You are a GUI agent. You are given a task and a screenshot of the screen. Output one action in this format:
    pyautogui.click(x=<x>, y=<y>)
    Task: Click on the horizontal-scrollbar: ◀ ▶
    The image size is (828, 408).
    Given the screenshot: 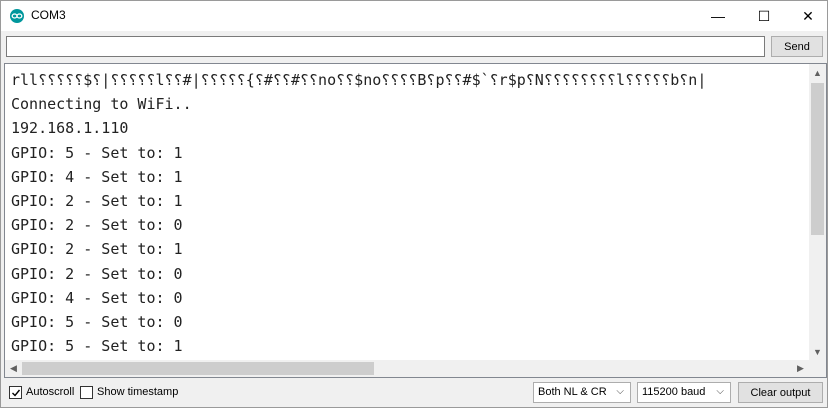 What is the action you would take?
    pyautogui.click(x=407, y=368)
    